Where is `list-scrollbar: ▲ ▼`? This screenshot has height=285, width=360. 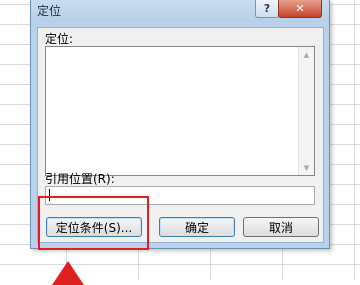 list-scrollbar: ▲ ▼ is located at coordinates (306, 111).